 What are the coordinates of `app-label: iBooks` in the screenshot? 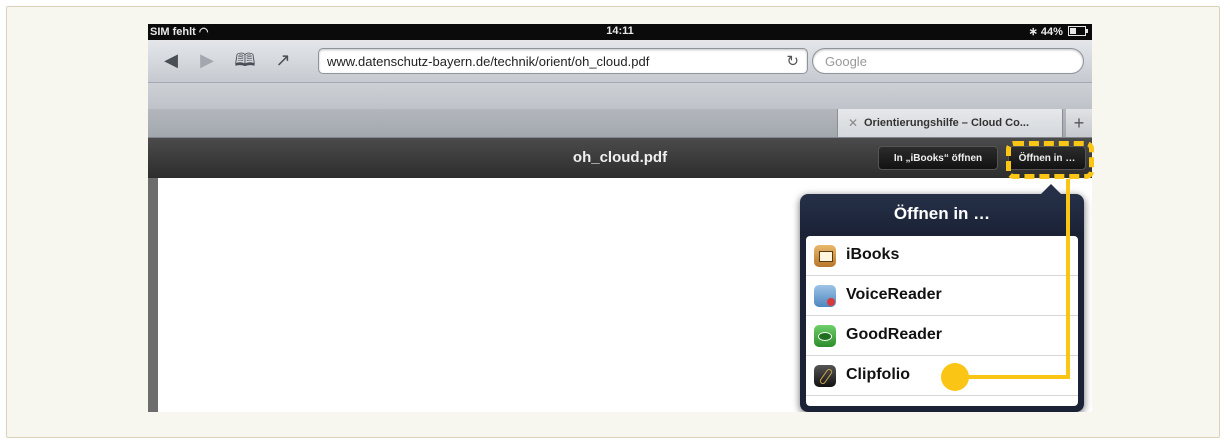 It's located at (873, 254).